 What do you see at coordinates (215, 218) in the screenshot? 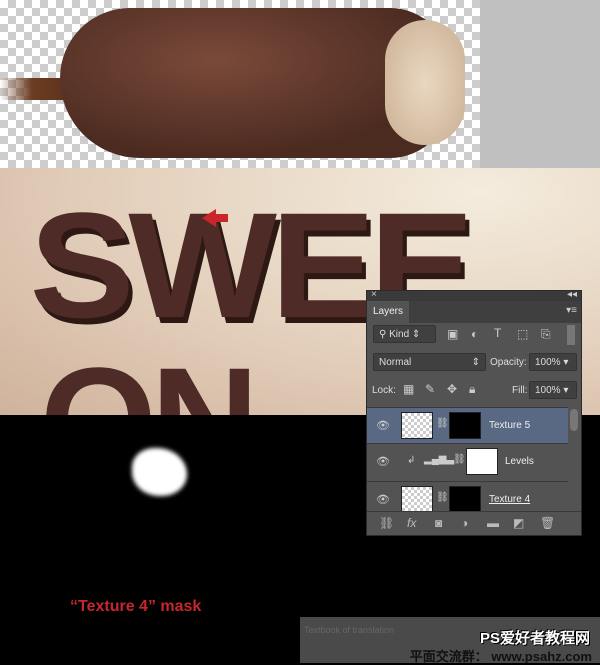
I see `red-arrow-icon` at bounding box center [215, 218].